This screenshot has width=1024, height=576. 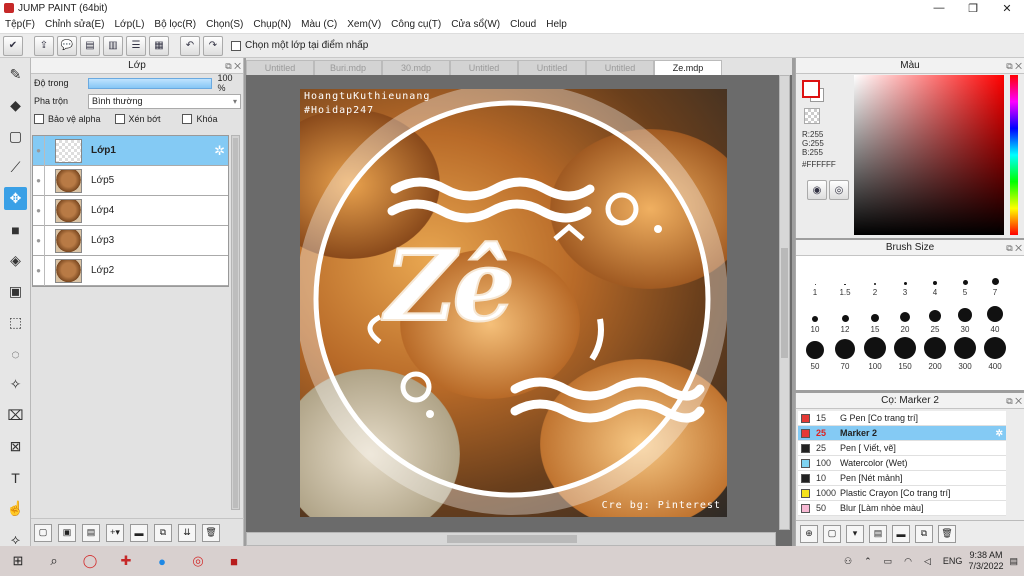 I want to click on brush-list-item: 100 Watercolor (Wet), so click(x=902, y=463).